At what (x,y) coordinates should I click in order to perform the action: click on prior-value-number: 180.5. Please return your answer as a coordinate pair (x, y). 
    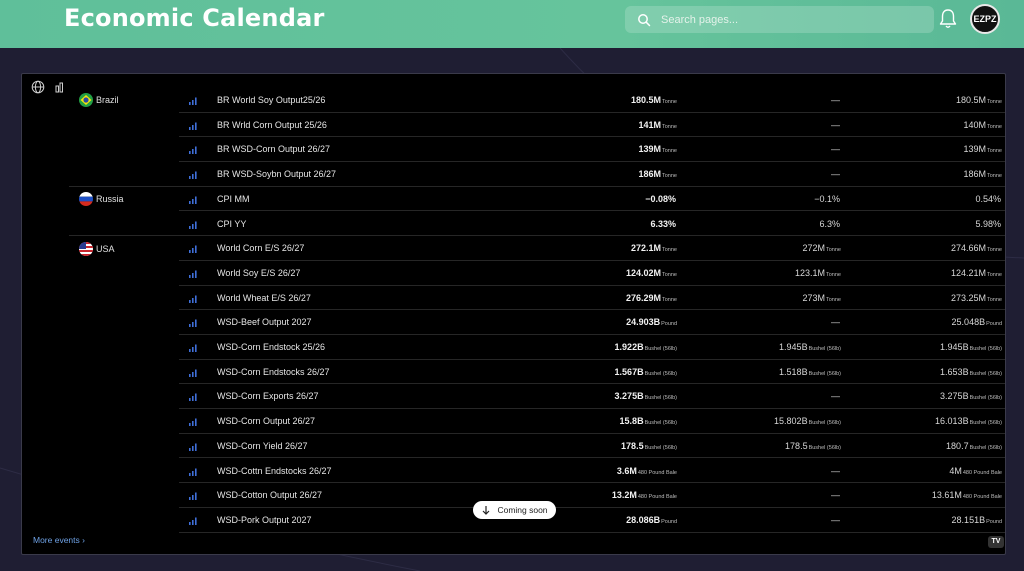
    Looking at the image, I should click on (967, 100).